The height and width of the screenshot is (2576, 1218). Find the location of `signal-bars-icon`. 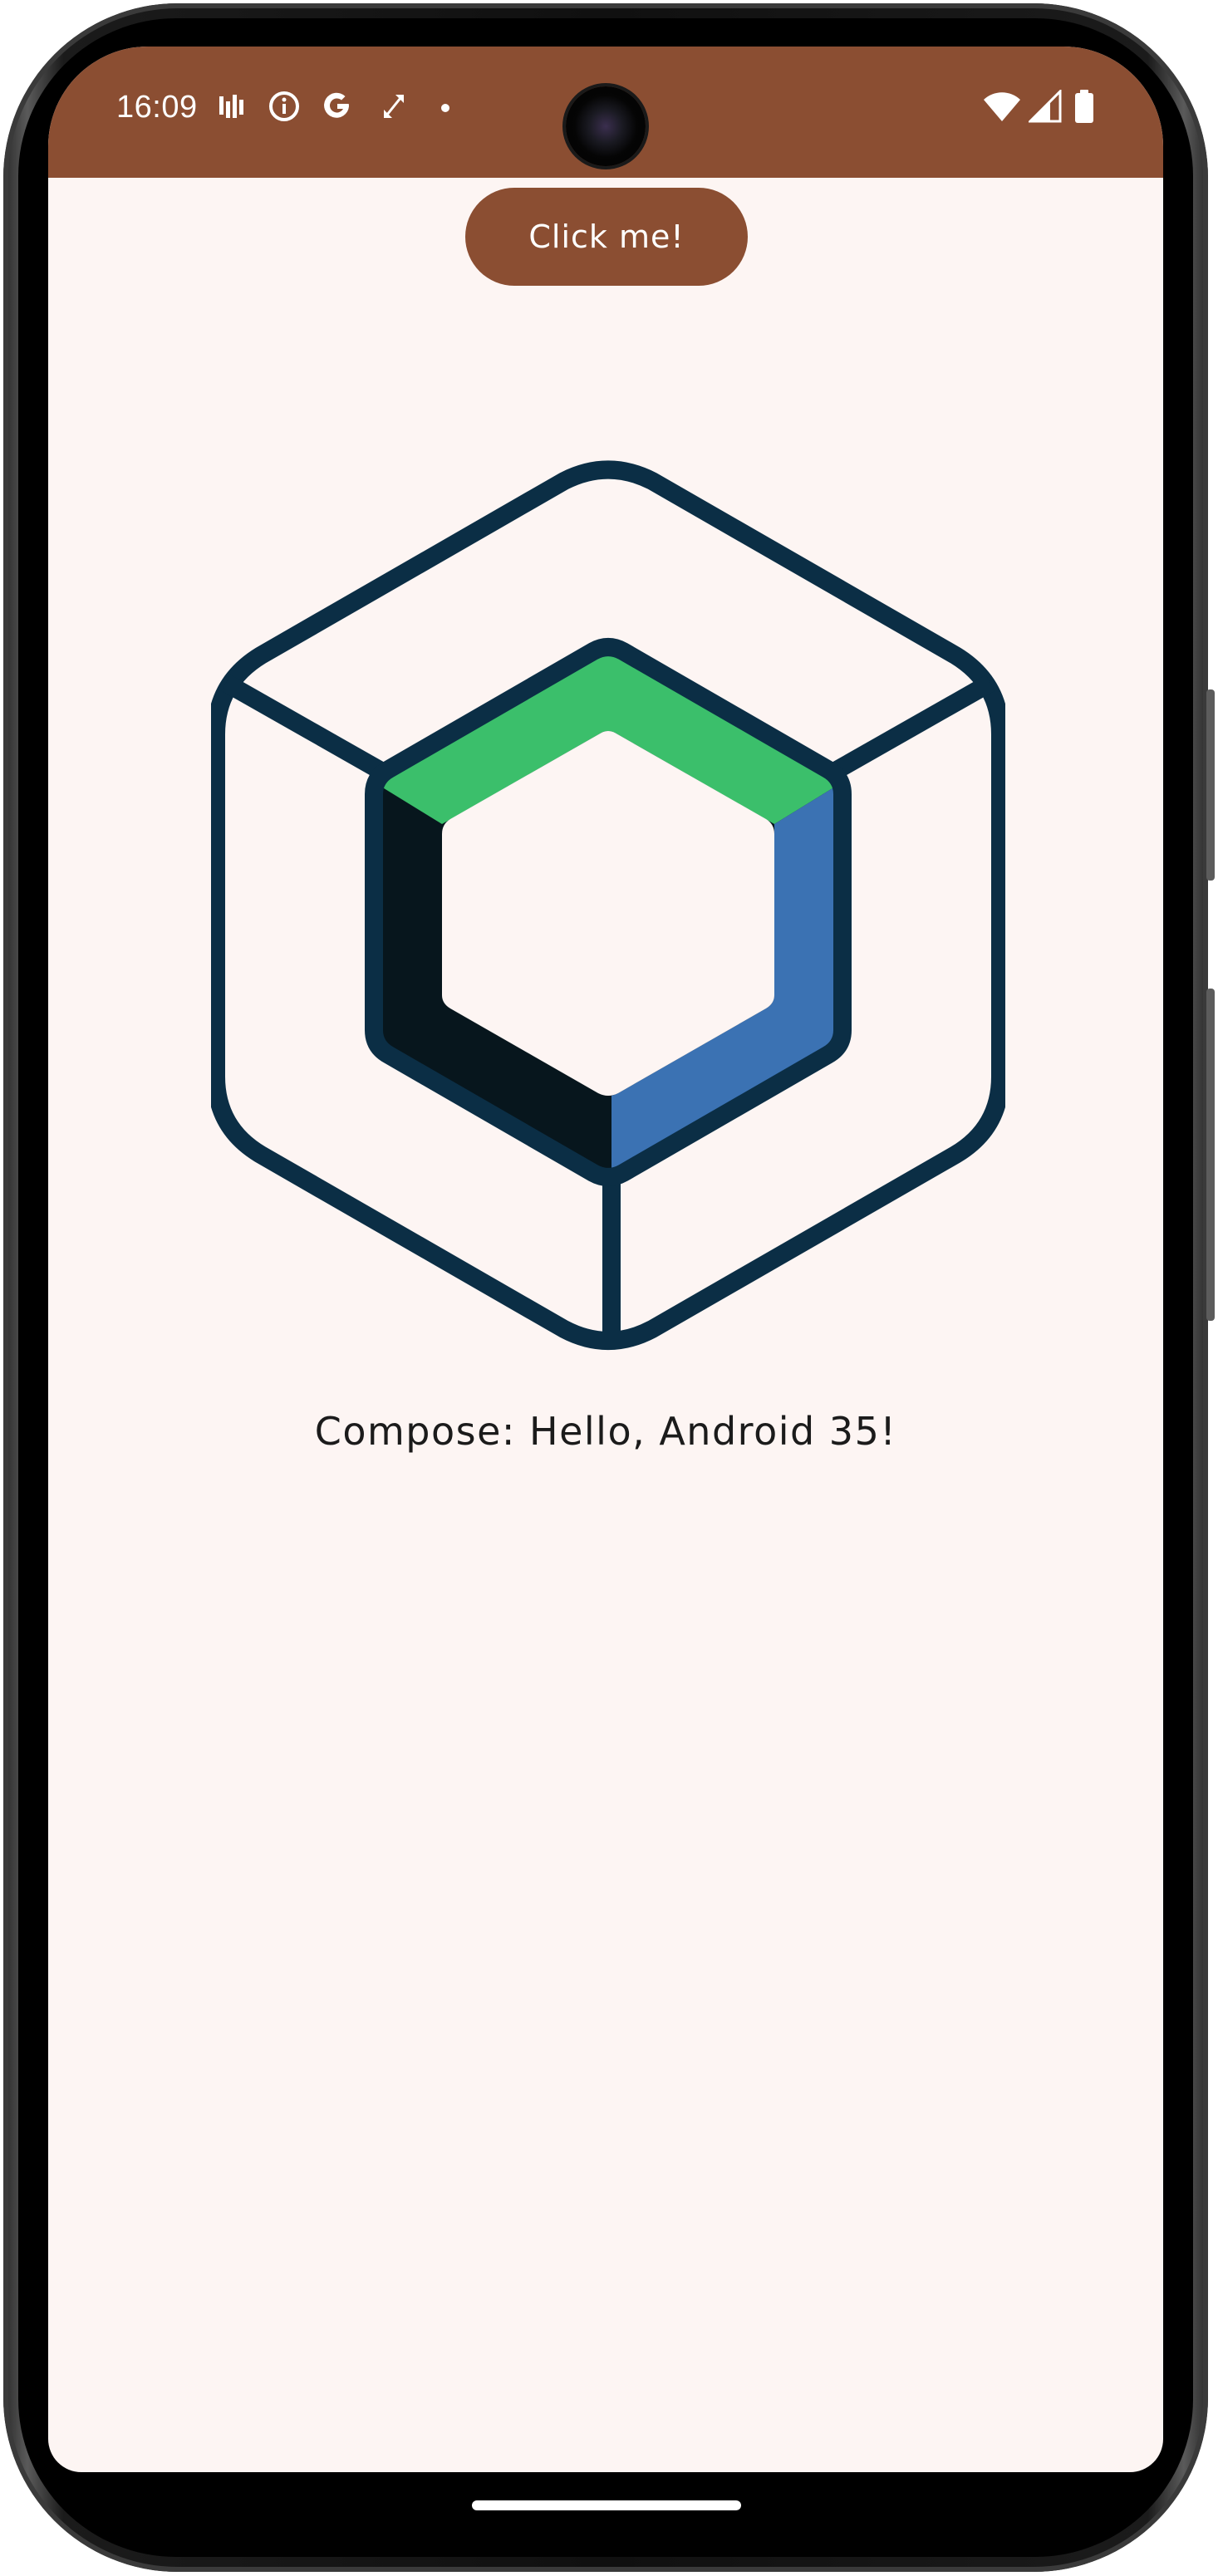

signal-bars-icon is located at coordinates (231, 106).